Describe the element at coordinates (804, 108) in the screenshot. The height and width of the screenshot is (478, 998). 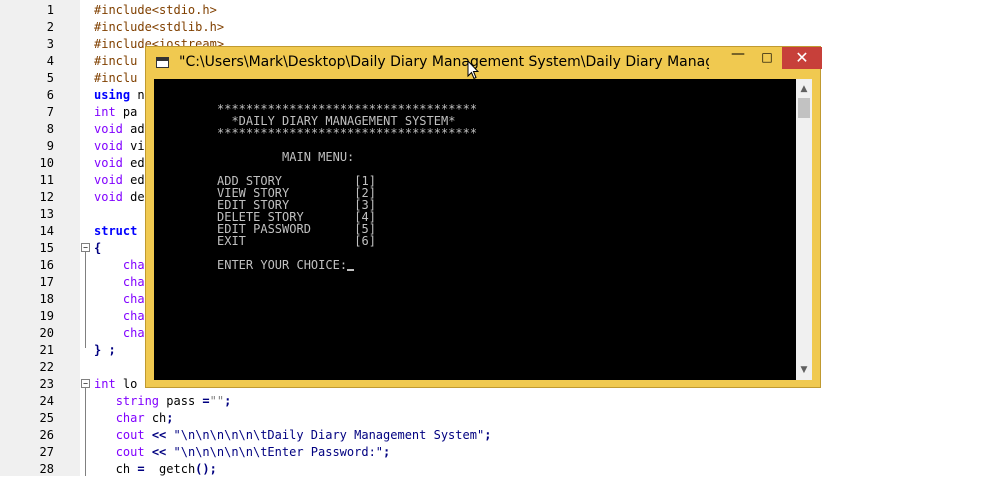
I see `scroll-thumb` at that location.